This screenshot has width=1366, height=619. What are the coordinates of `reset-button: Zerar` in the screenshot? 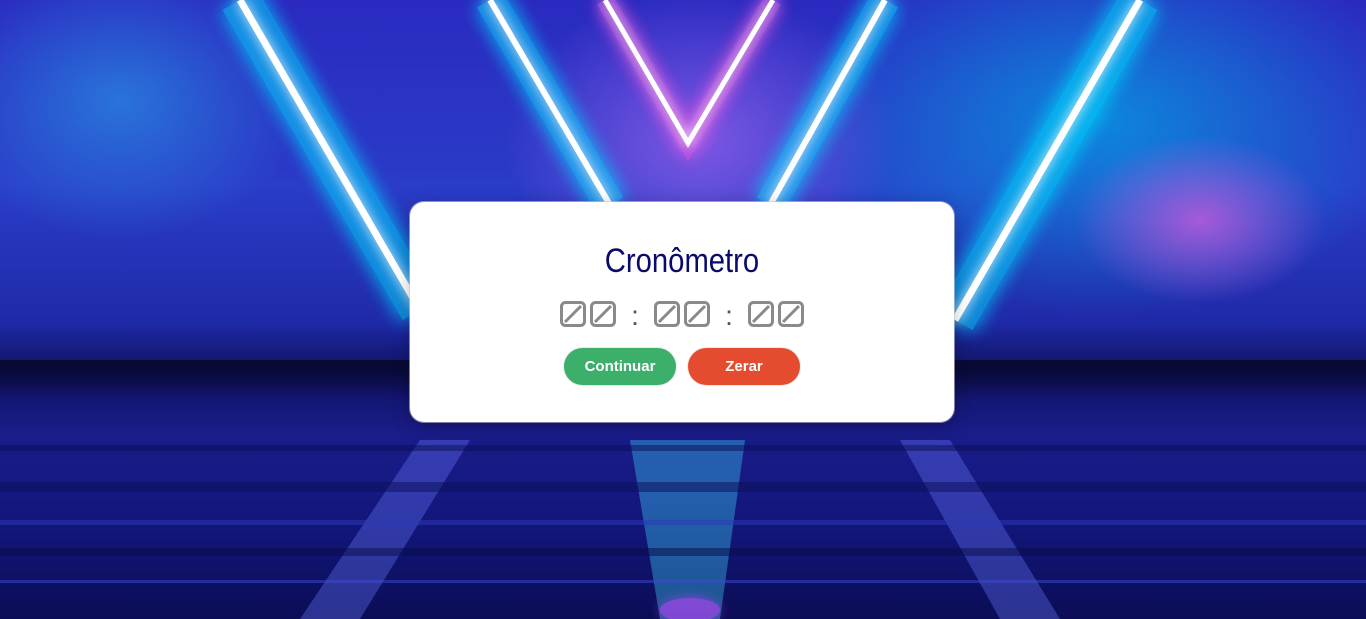 It's located at (744, 366).